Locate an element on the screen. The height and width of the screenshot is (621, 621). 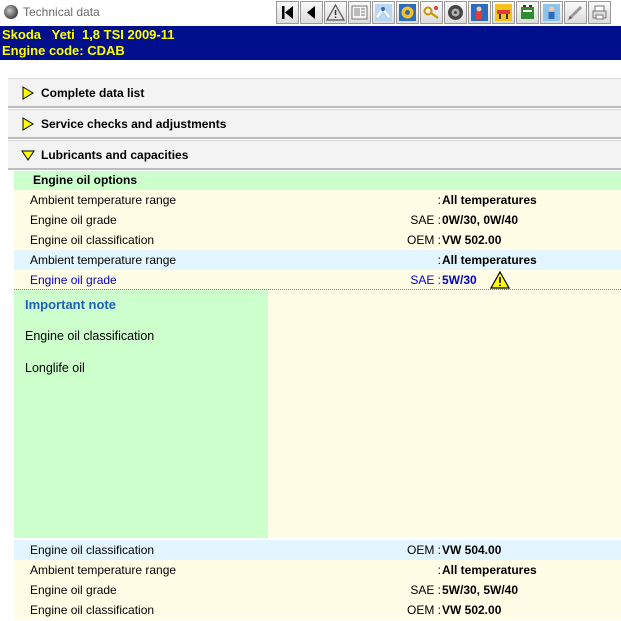
lubricants-button is located at coordinates (407, 12).